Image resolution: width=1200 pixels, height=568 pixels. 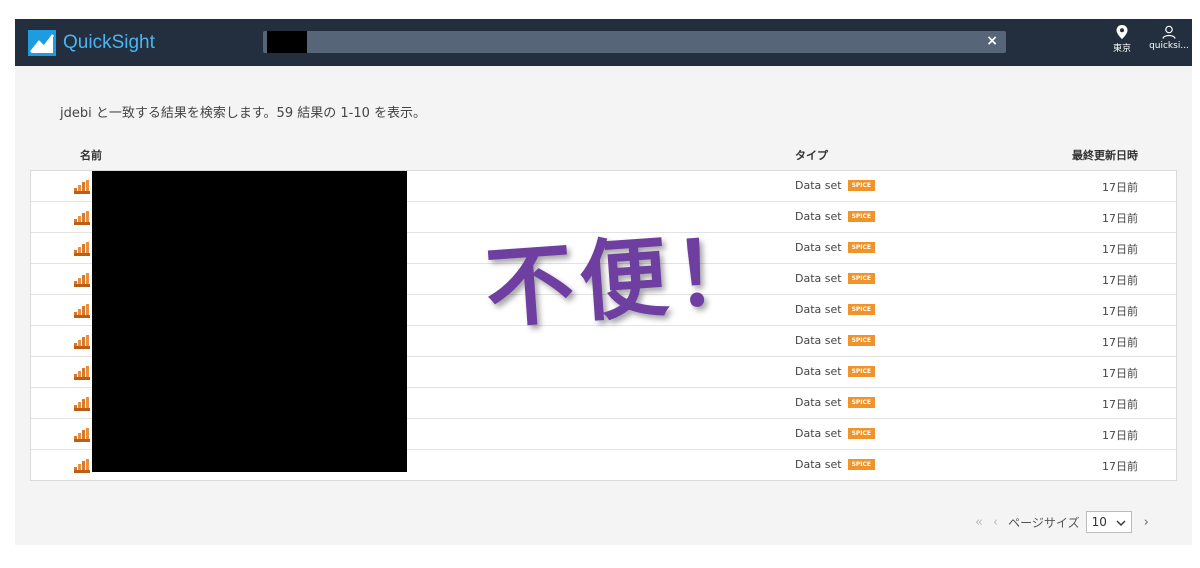 I want to click on quicksight-logo-icon, so click(x=42, y=43).